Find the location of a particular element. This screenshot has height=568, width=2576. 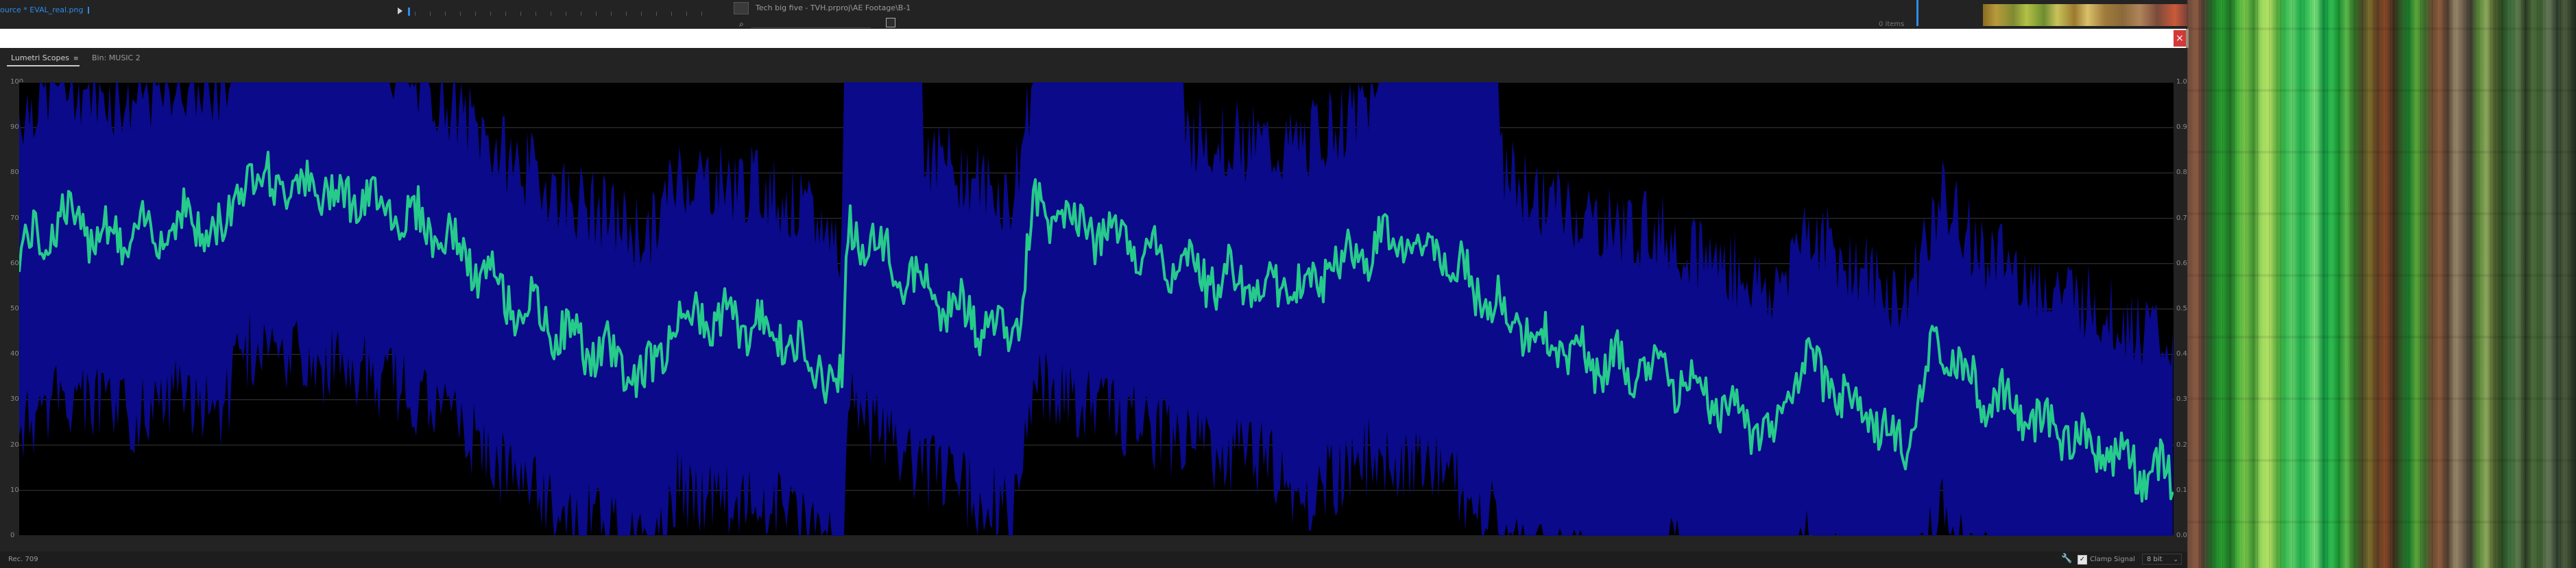

scale-label-right: 0.3 is located at coordinates (2181, 400).